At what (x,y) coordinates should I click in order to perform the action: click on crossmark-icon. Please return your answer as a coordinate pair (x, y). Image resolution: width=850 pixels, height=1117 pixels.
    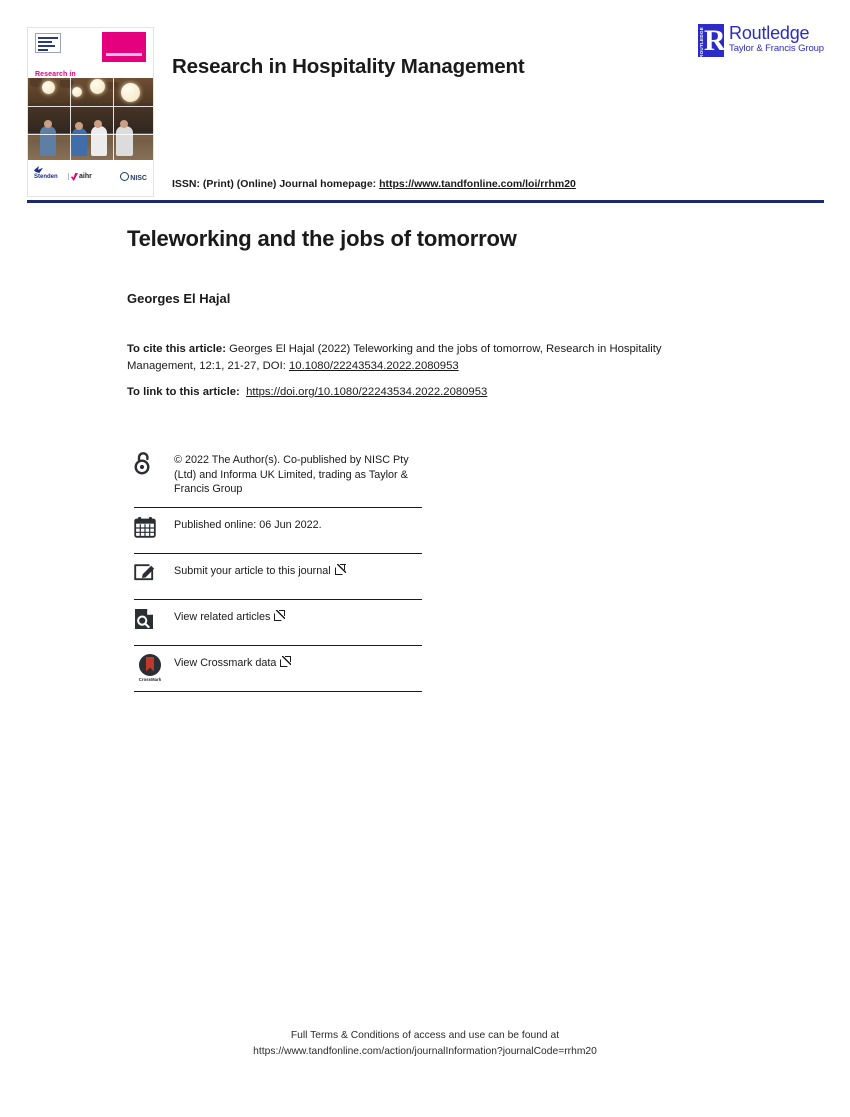
    Looking at the image, I should click on (150, 664).